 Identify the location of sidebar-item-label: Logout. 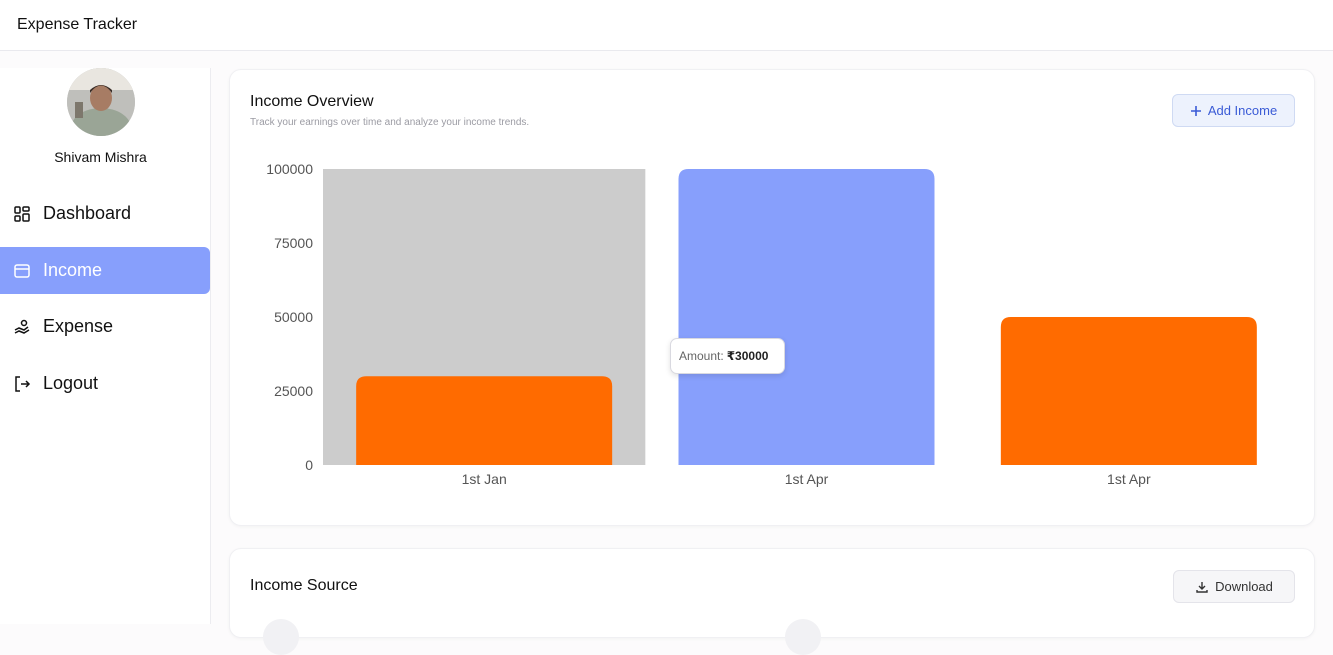
(71, 383).